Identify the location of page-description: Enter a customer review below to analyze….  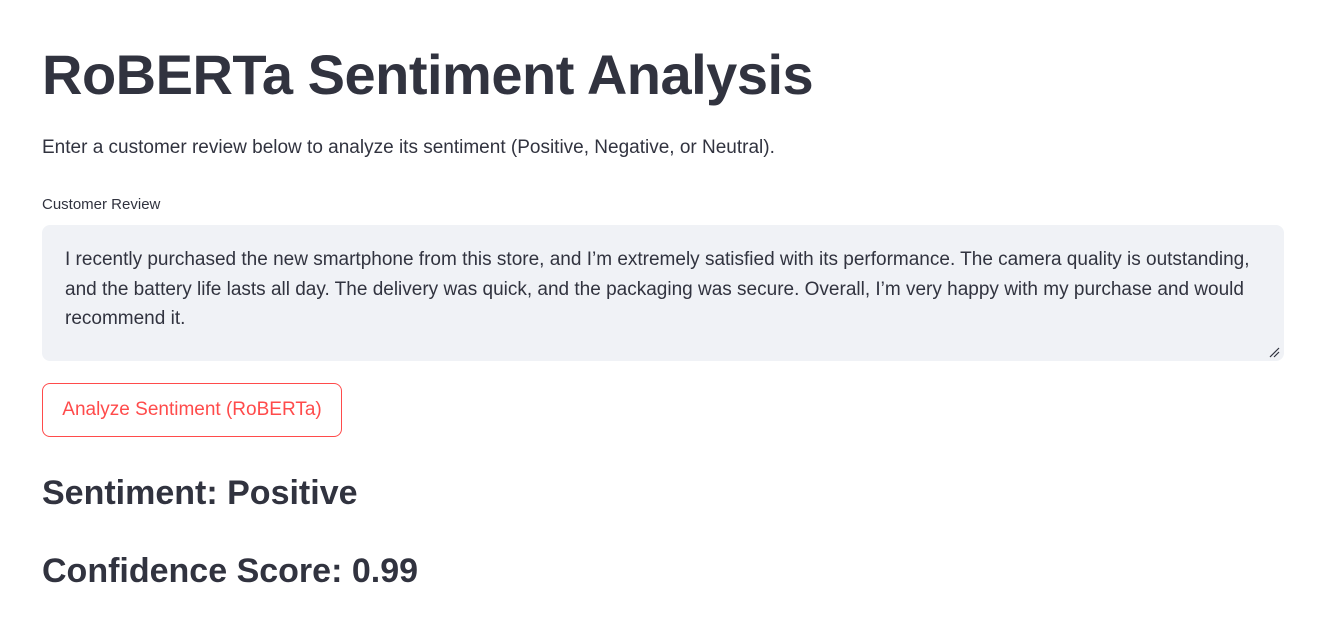
(408, 147).